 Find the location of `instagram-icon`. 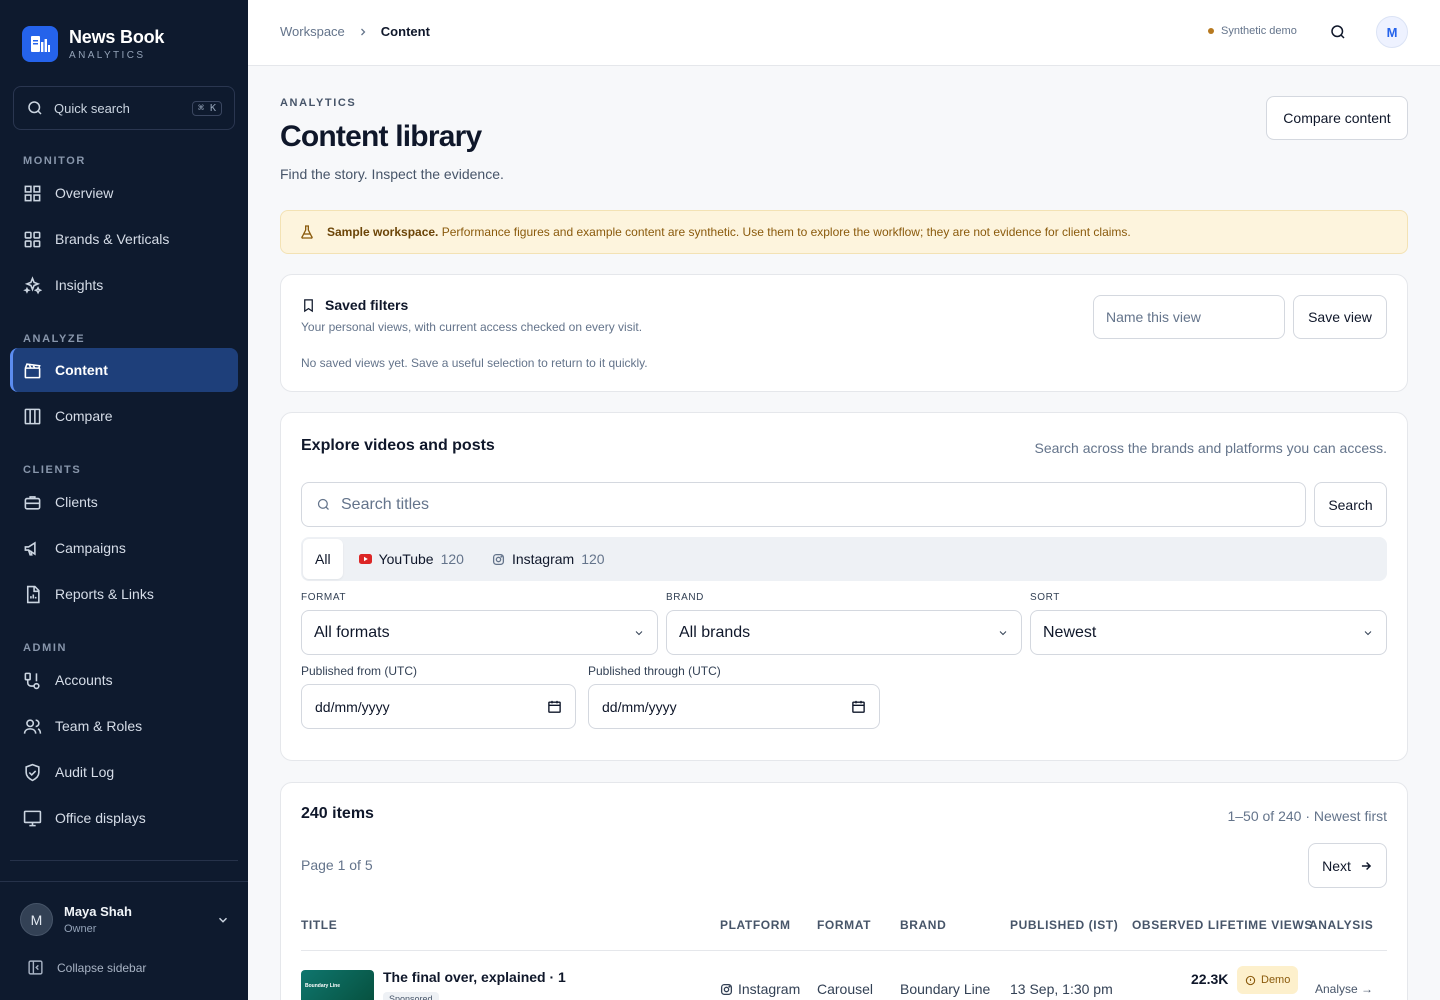

instagram-icon is located at coordinates (726, 989).